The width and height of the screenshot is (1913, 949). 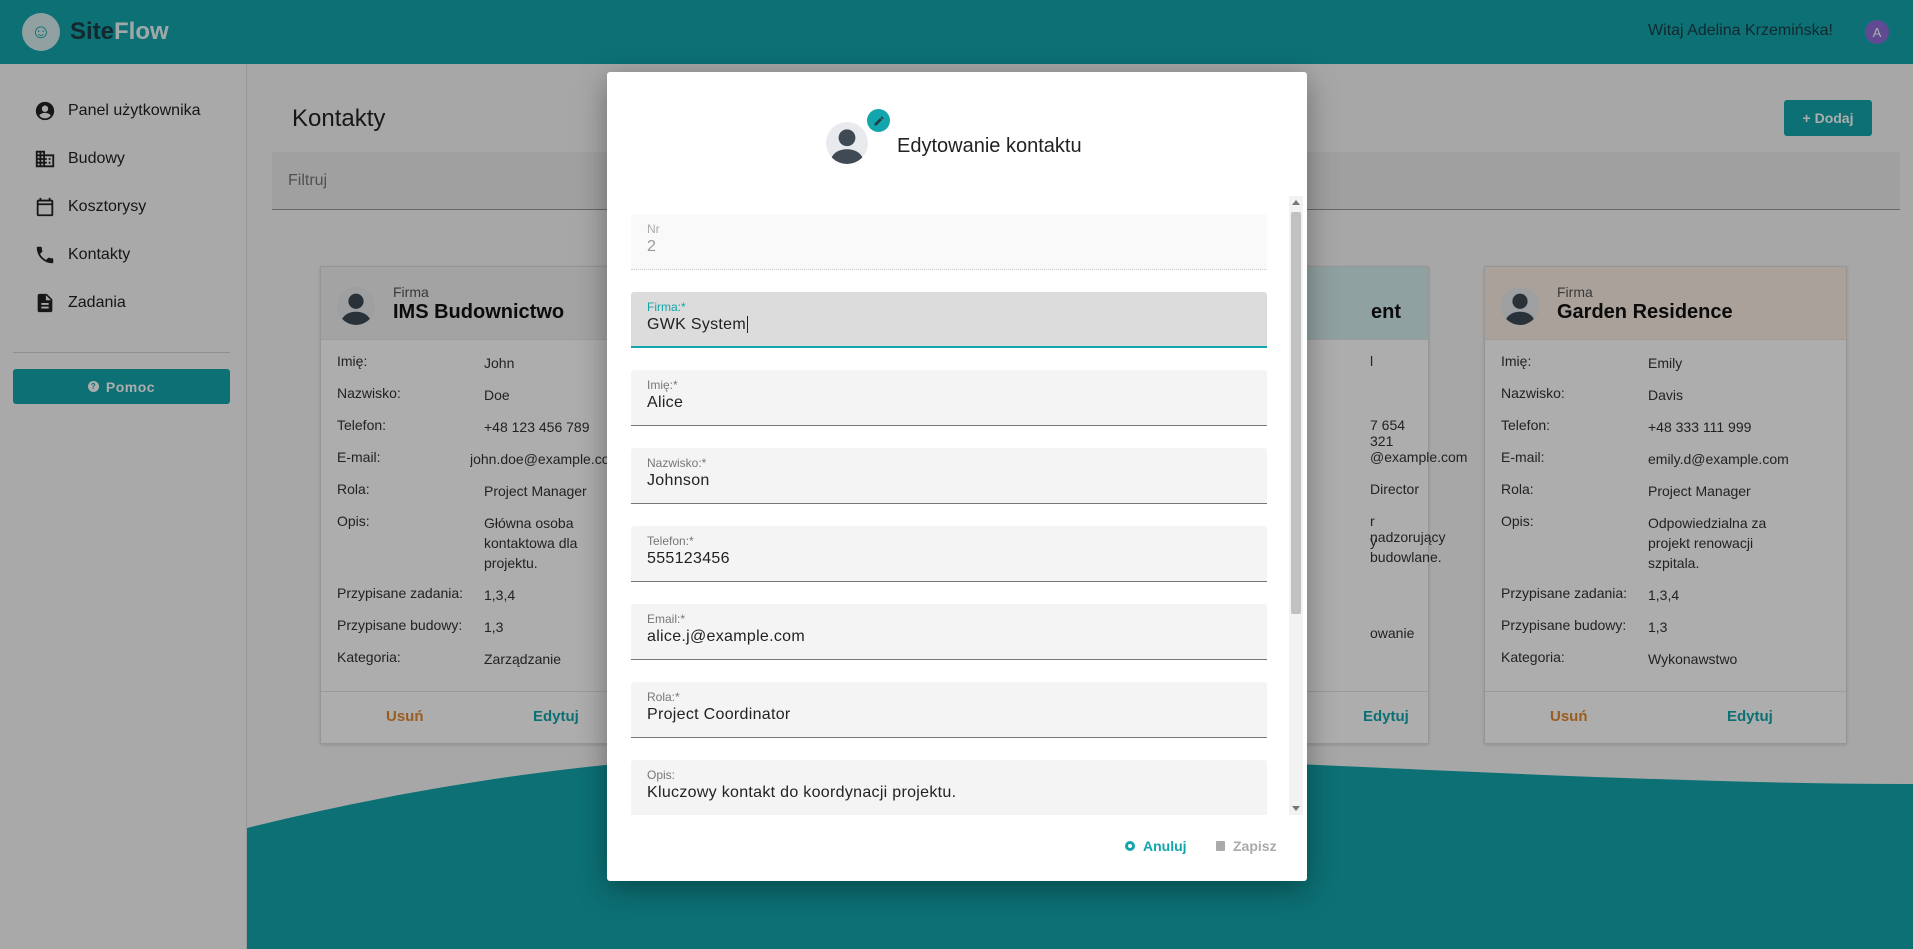 What do you see at coordinates (1165, 846) in the screenshot?
I see `cancel-label: Anuluj` at bounding box center [1165, 846].